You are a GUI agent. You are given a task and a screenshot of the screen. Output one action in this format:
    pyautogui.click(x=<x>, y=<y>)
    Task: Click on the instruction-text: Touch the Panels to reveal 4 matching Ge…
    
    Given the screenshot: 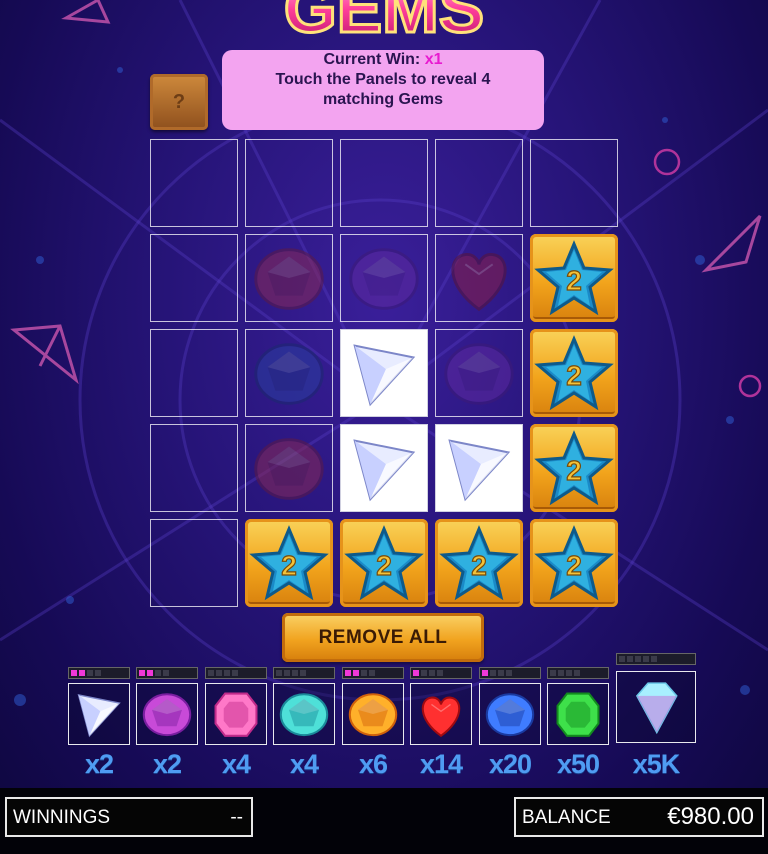 What is the action you would take?
    pyautogui.click(x=383, y=89)
    